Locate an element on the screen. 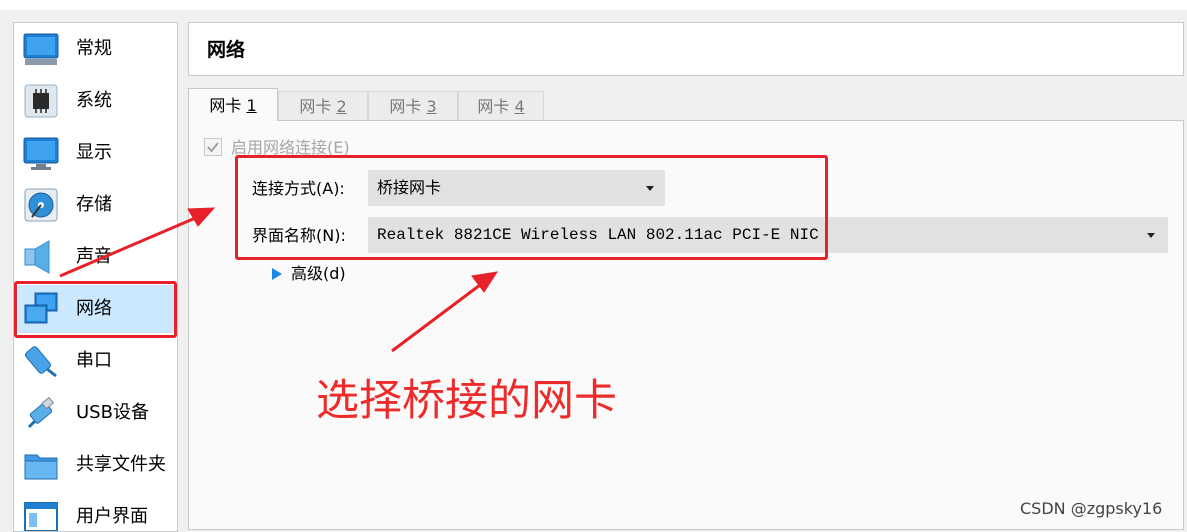 This screenshot has height=532, width=1187. tab-label: 网卡 is located at coordinates (225, 105).